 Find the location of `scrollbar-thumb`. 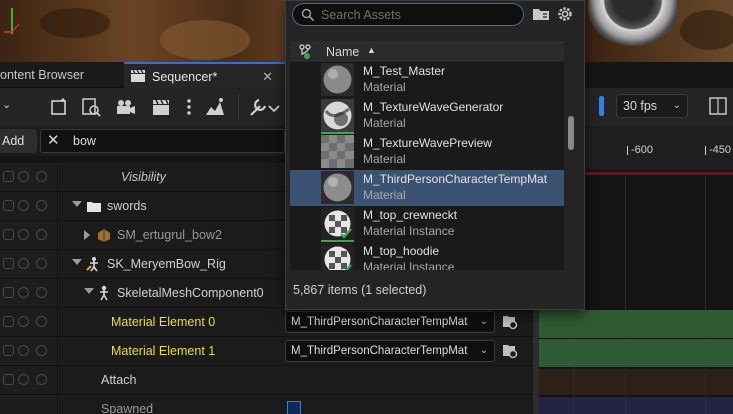

scrollbar-thumb is located at coordinates (571, 133).